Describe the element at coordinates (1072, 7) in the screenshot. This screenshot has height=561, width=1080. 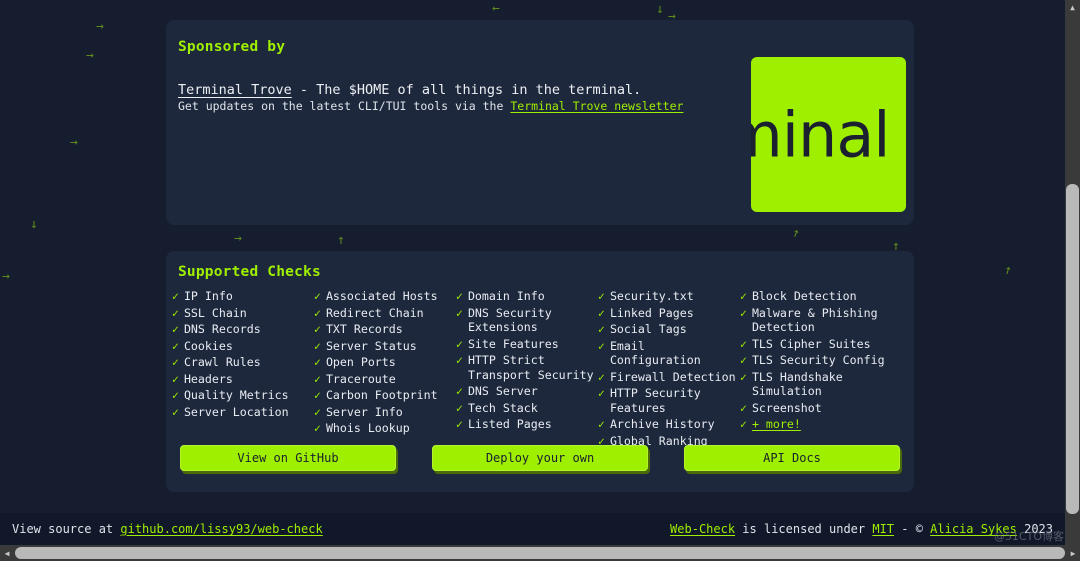
I see `scroll-up-icon: ▲` at that location.